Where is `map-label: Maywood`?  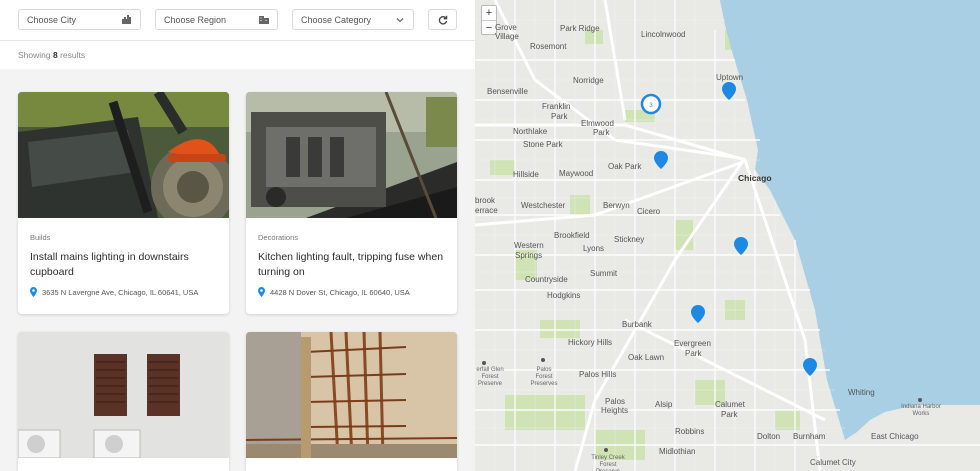
map-label: Maywood is located at coordinates (576, 173).